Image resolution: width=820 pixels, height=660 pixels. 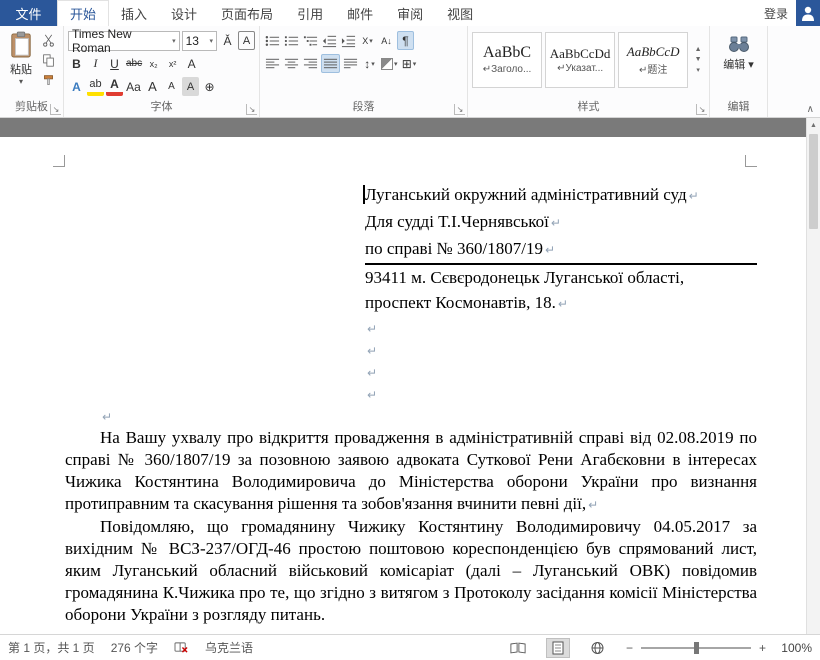 What do you see at coordinates (367, 40) in the screenshot?
I see `asian-layout-button: X ▾` at bounding box center [367, 40].